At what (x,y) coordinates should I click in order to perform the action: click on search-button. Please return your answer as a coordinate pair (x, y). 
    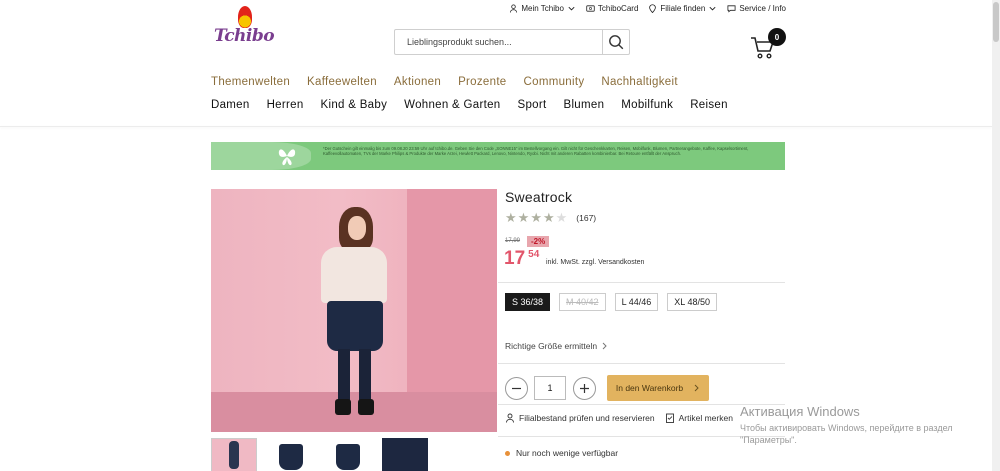
    Looking at the image, I should click on (615, 42).